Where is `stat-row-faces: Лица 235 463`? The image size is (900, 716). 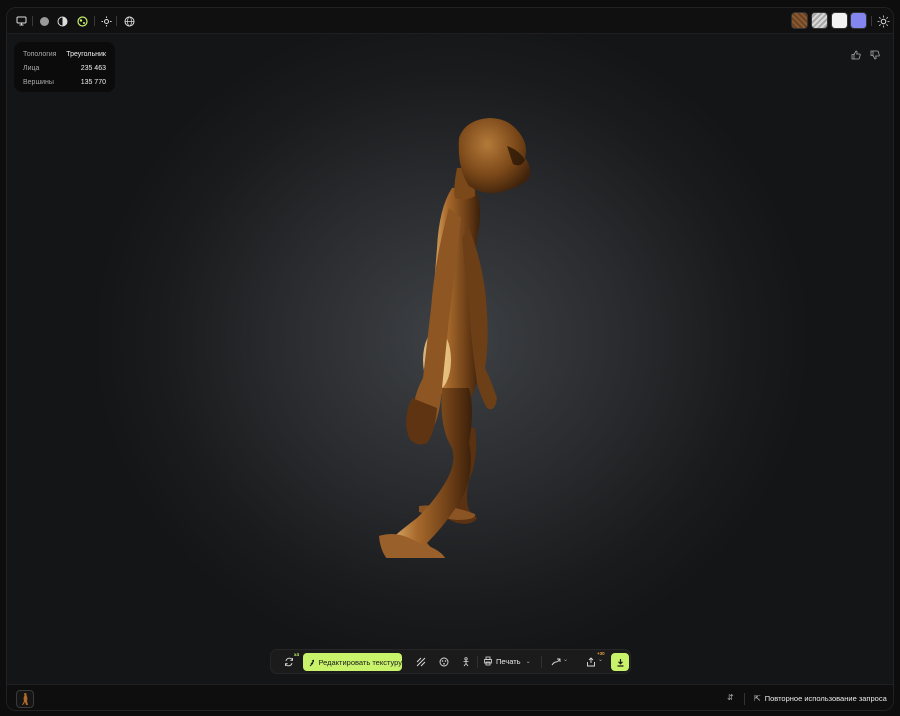
stat-row-faces: Лица 235 463 is located at coordinates (64, 68).